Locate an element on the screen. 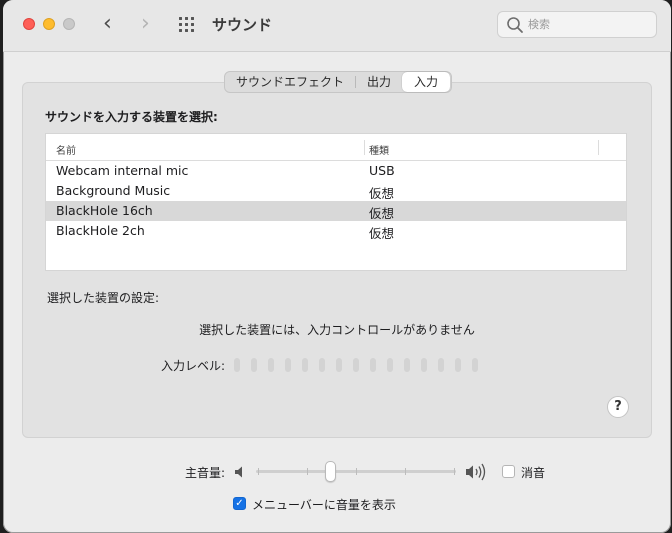  speaker-high-icon is located at coordinates (476, 472).